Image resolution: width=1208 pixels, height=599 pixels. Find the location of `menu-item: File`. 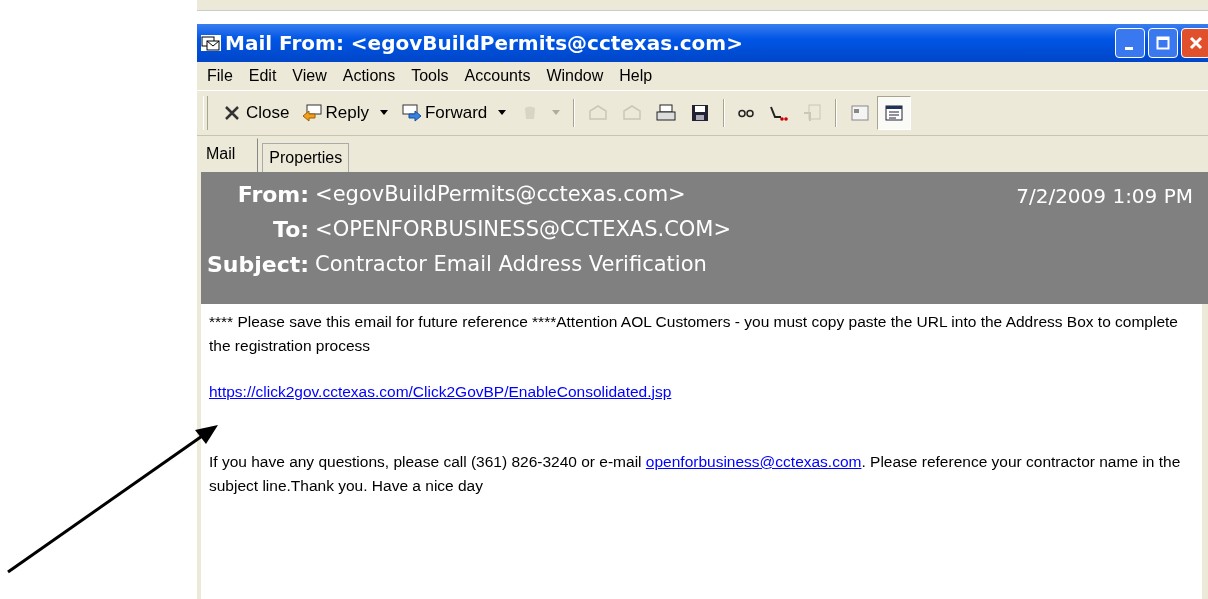

menu-item: File is located at coordinates (220, 76).